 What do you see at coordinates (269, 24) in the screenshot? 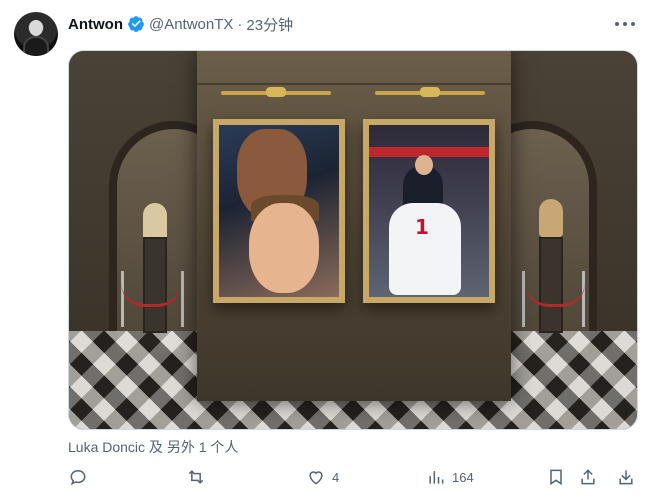
I see `tweet-time: 23分钟` at bounding box center [269, 24].